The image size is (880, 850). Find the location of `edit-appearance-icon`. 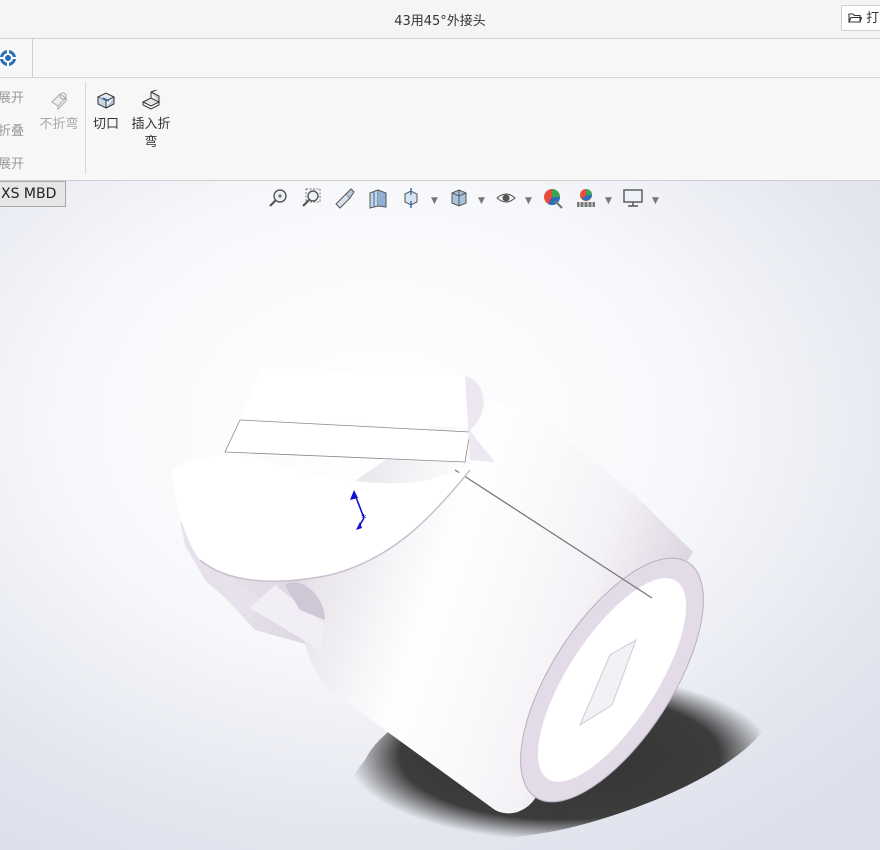

edit-appearance-icon is located at coordinates (553, 199).